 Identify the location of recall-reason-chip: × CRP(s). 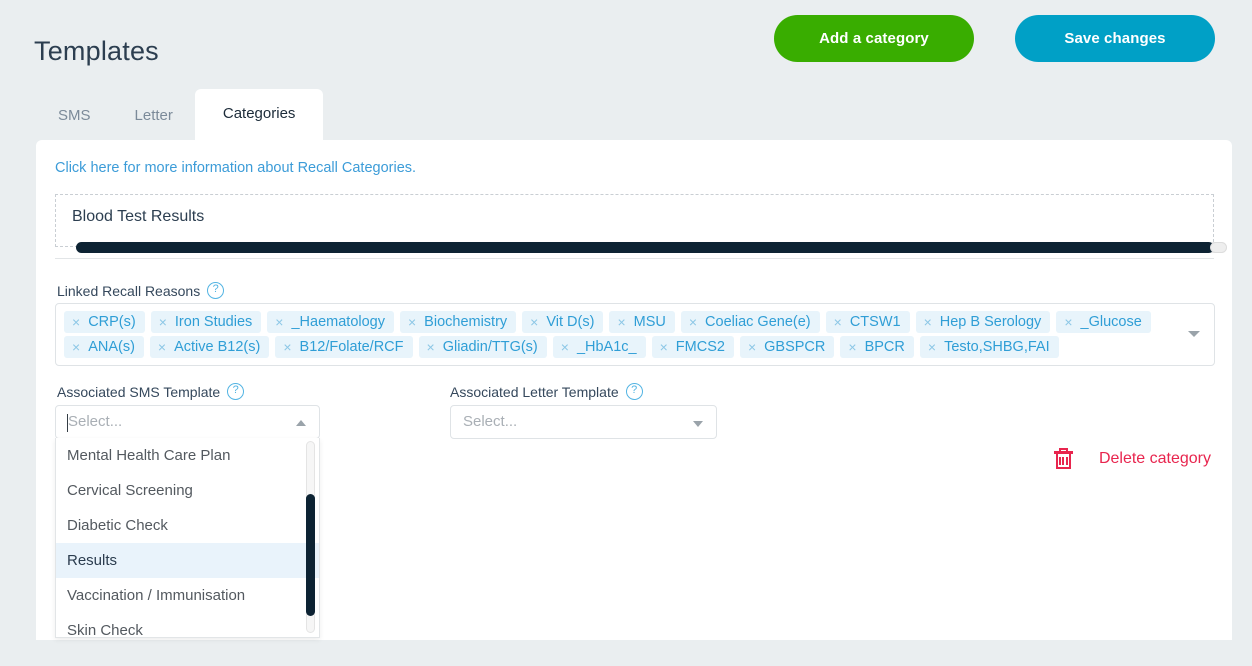
(104, 322).